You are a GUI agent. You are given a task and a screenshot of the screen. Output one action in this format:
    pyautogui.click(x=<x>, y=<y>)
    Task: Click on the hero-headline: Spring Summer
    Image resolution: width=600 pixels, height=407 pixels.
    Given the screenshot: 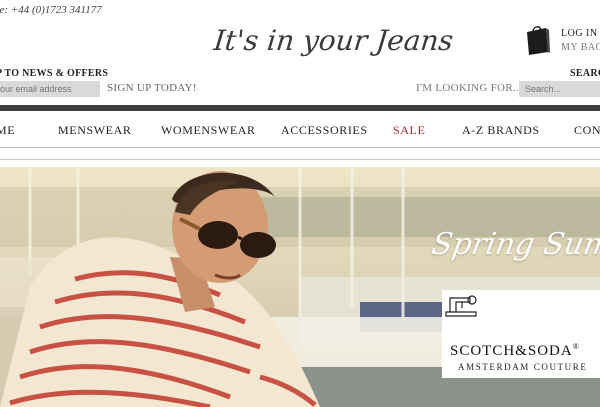 What is the action you would take?
    pyautogui.click(x=514, y=244)
    